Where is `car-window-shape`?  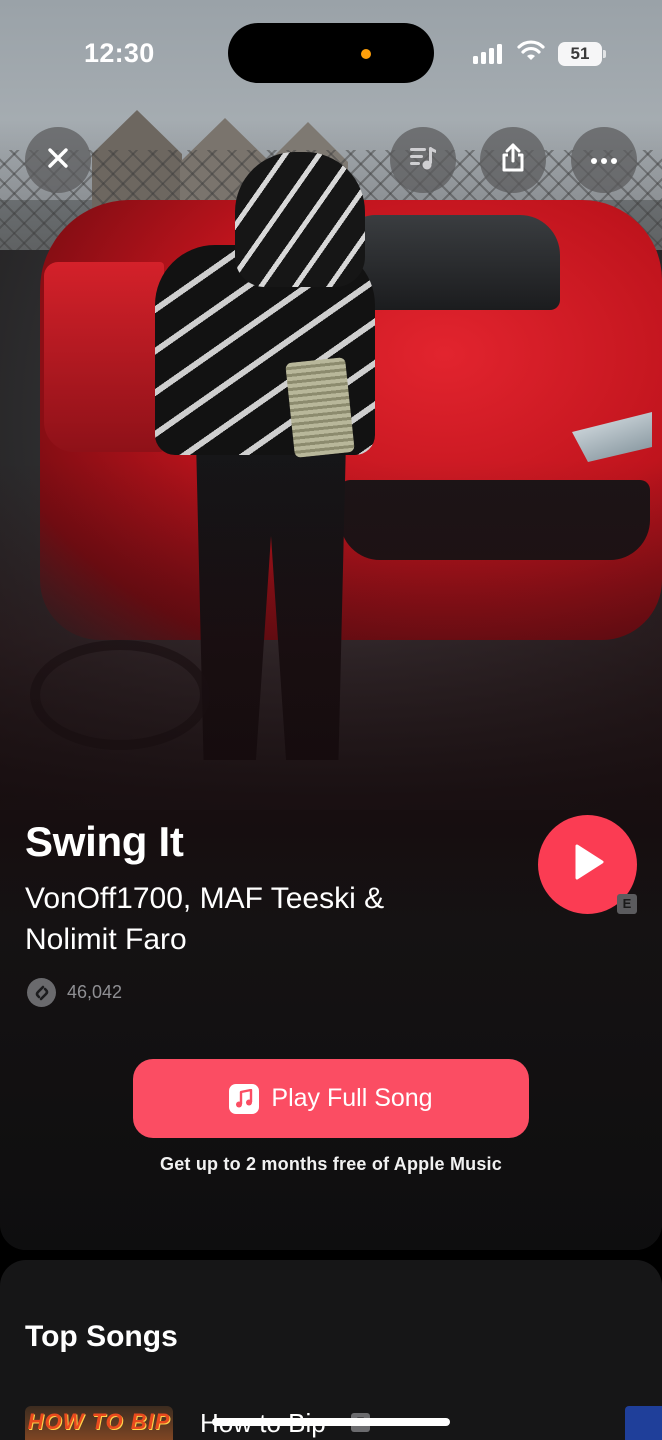 car-window-shape is located at coordinates (452, 262).